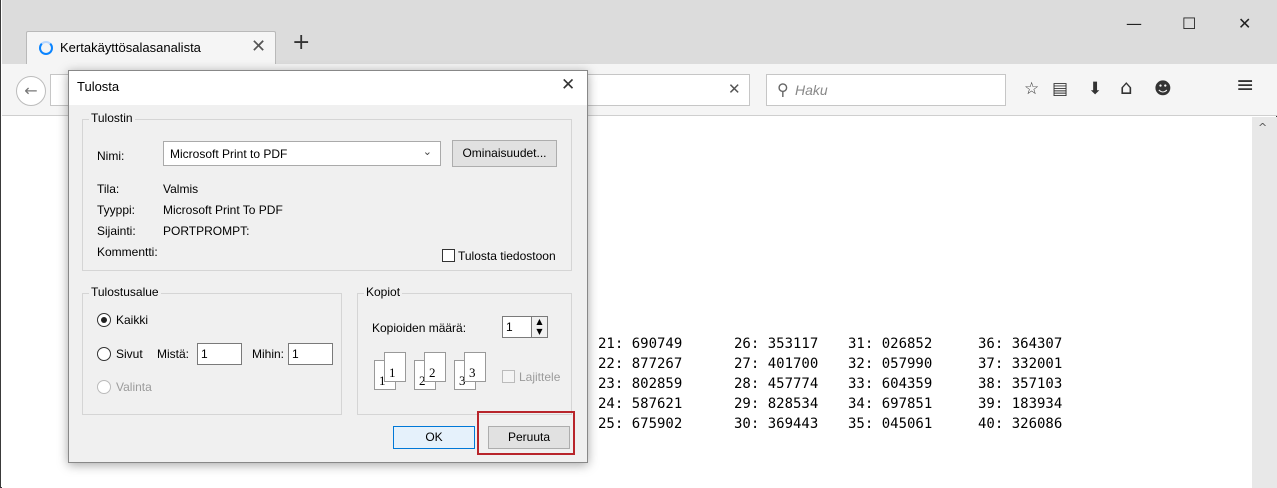 The image size is (1277, 488). What do you see at coordinates (890, 344) in the screenshot?
I see `code-entry: 31: 026852` at bounding box center [890, 344].